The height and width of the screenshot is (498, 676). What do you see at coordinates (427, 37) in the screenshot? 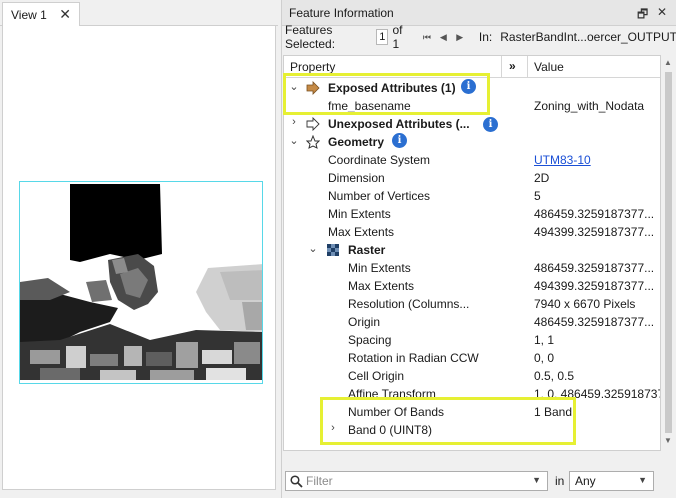
I see `first-feature-icon: ⏮` at bounding box center [427, 37].